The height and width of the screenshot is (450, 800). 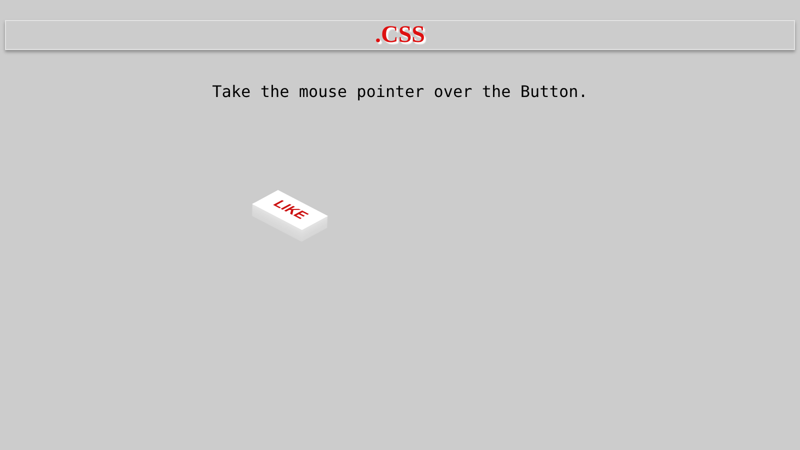 What do you see at coordinates (400, 35) in the screenshot?
I see `header-title: .CSS` at bounding box center [400, 35].